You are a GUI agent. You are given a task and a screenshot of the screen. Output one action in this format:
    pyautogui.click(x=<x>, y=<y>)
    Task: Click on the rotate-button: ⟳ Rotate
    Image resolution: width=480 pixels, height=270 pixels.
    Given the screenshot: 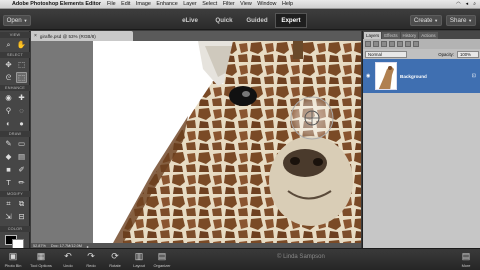 What is the action you would take?
    pyautogui.click(x=115, y=260)
    